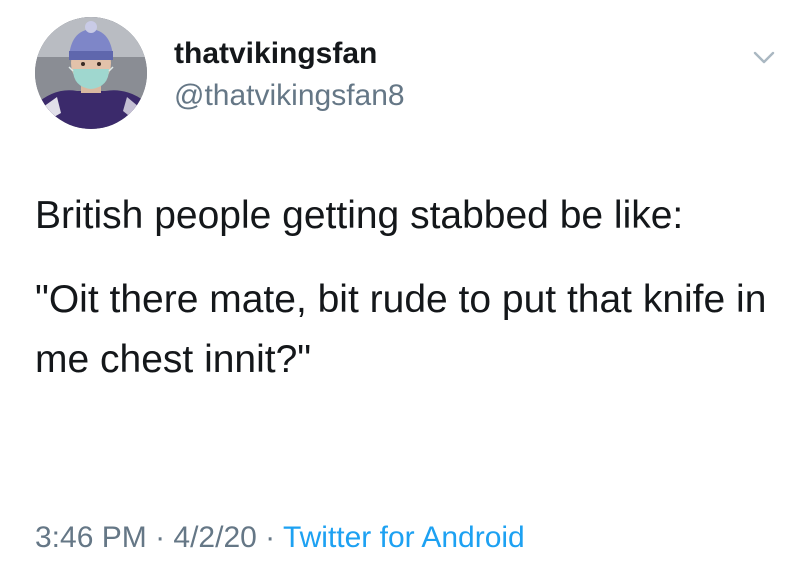 This screenshot has width=800, height=565. Describe the element at coordinates (214, 537) in the screenshot. I see `tweet-date: 4/2/20` at that location.